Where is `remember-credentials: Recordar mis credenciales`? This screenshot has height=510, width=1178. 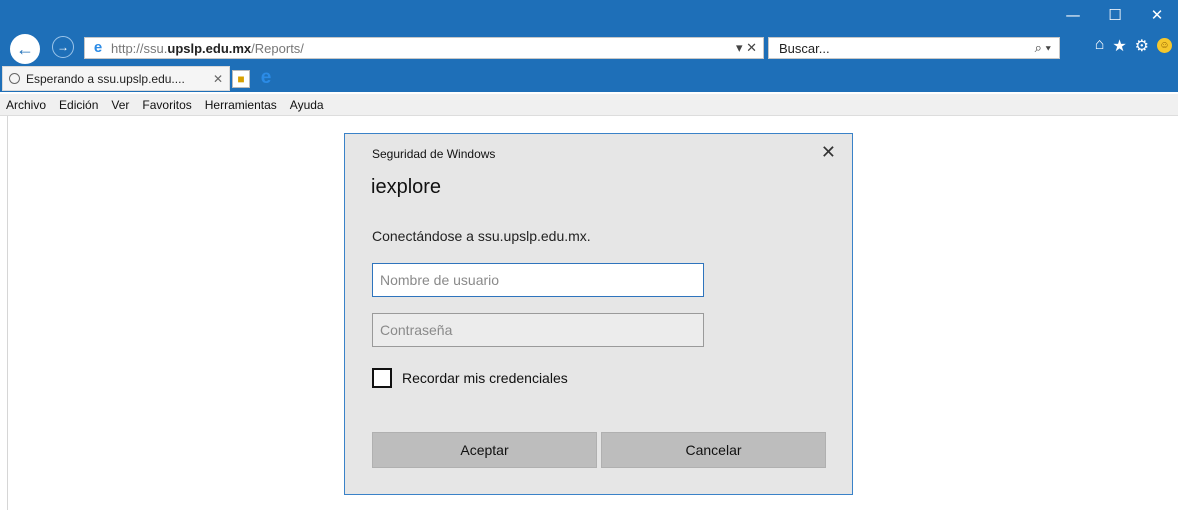
remember-credentials: Recordar mis credenciales is located at coordinates (470, 378).